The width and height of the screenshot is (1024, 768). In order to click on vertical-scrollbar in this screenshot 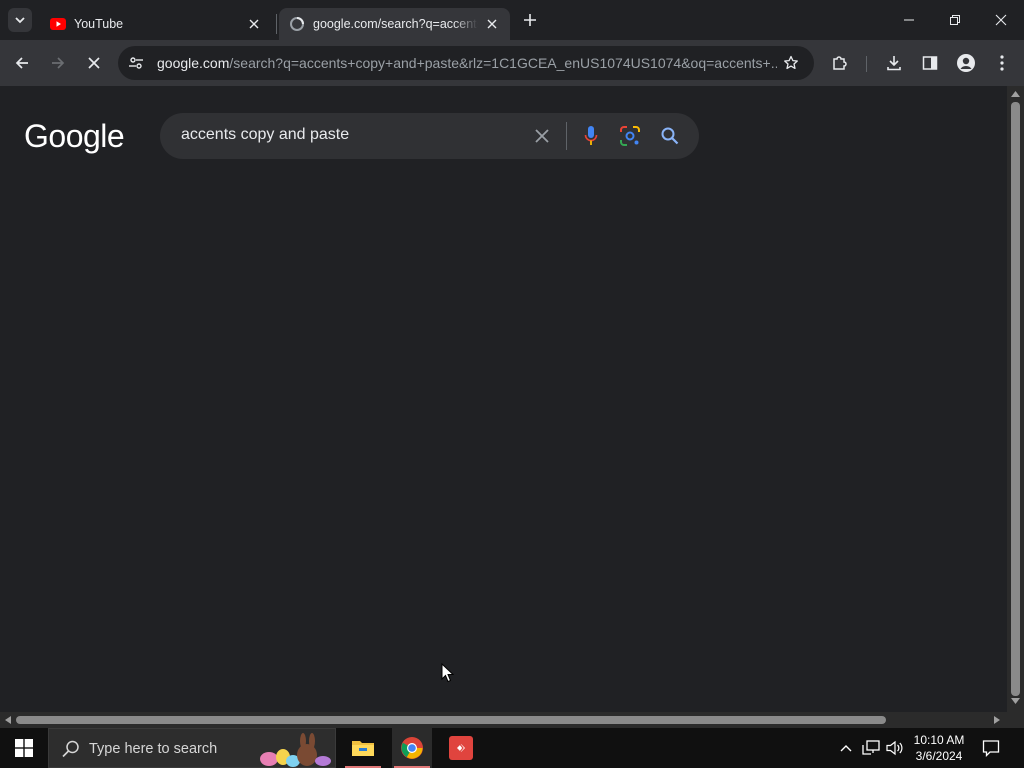, I will do `click(1015, 399)`.